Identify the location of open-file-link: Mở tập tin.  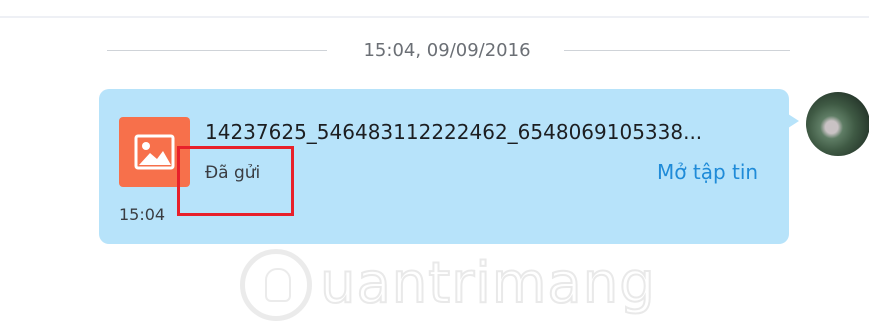
(707, 172).